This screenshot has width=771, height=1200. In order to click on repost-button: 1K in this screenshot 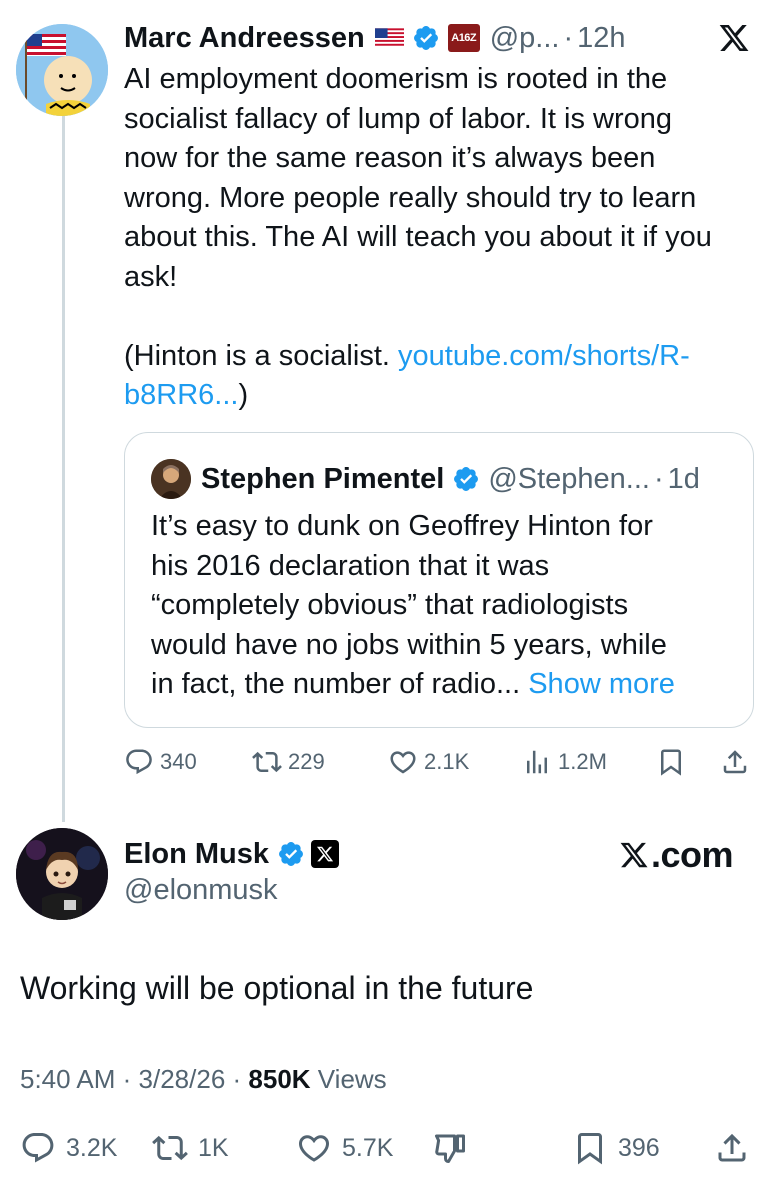, I will do `click(190, 1148)`.